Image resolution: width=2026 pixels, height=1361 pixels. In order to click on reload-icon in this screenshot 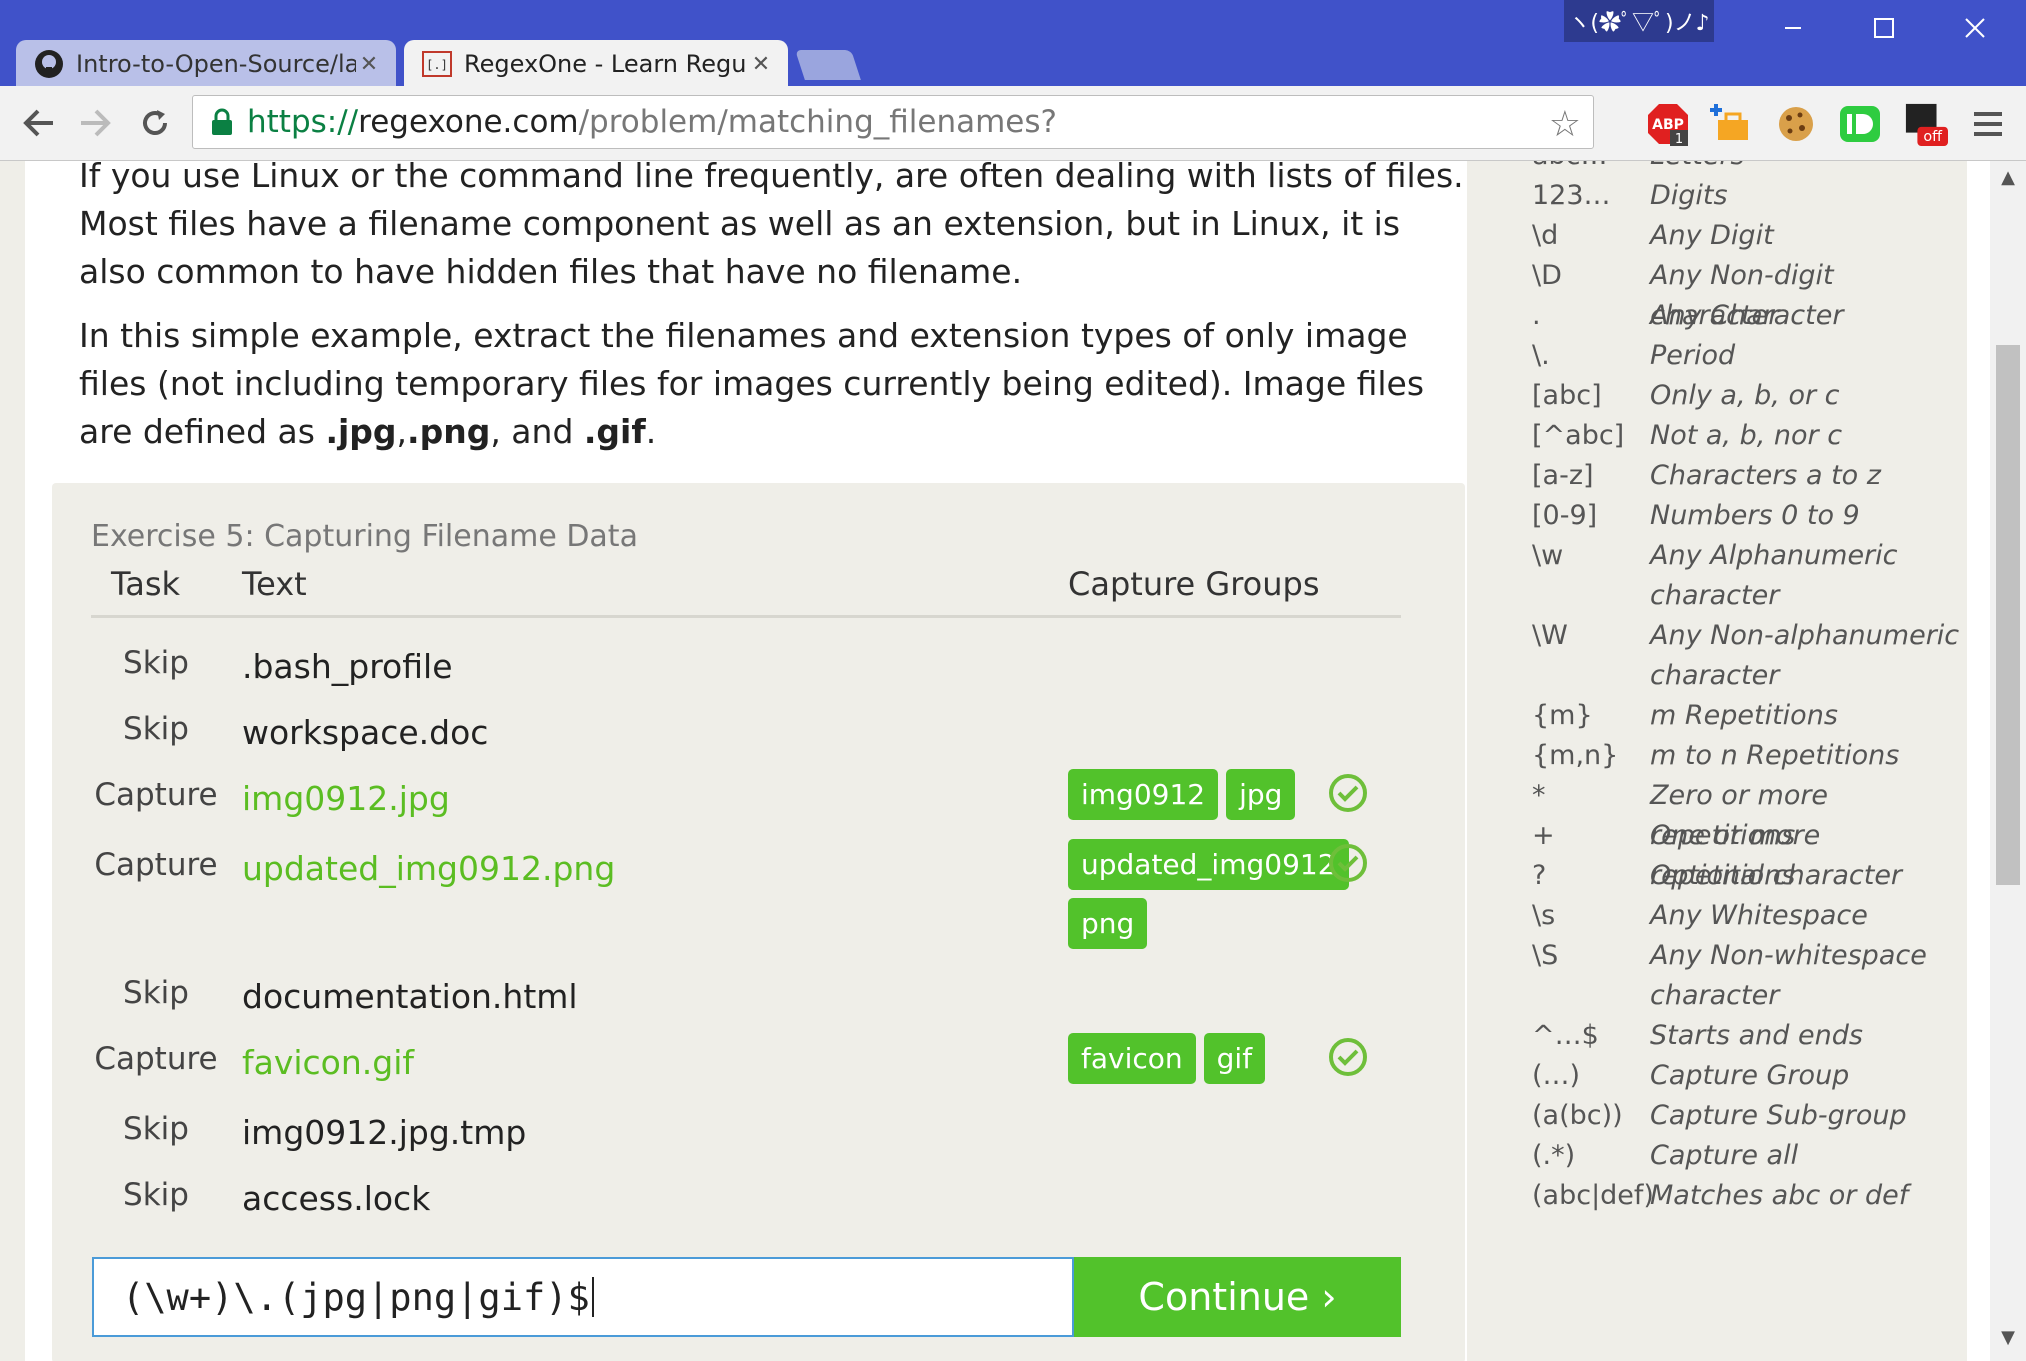, I will do `click(155, 123)`.